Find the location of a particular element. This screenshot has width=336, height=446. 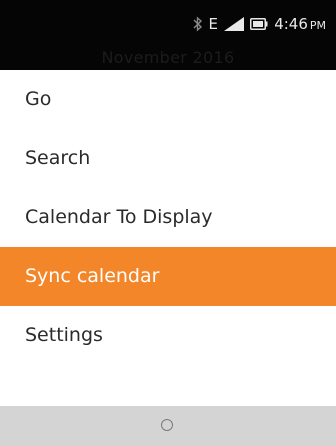

menu-item-calendar-to-display: Calendar To Display is located at coordinates (168, 217).